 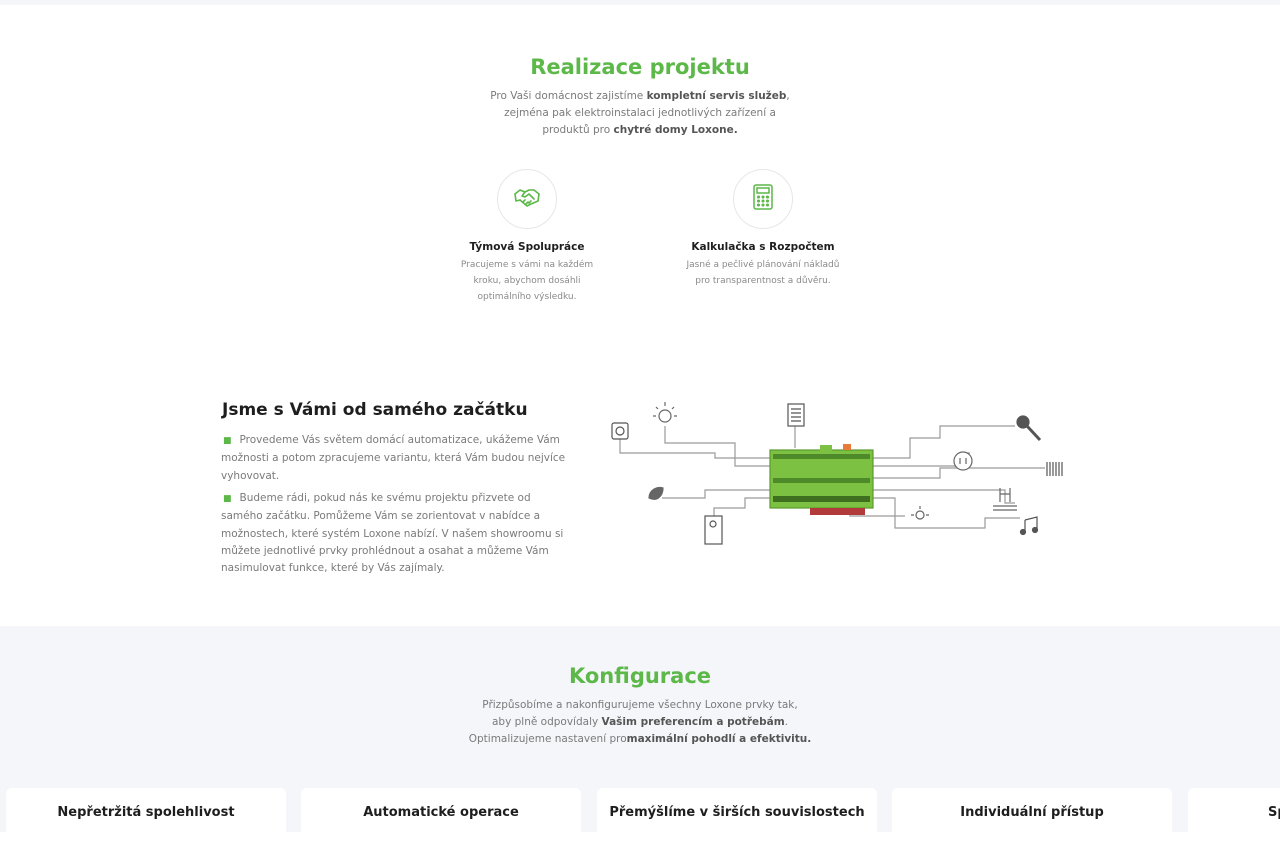 What do you see at coordinates (375, 410) in the screenshot?
I see `jsme-title: Jsme s Vámi od samého začátku` at bounding box center [375, 410].